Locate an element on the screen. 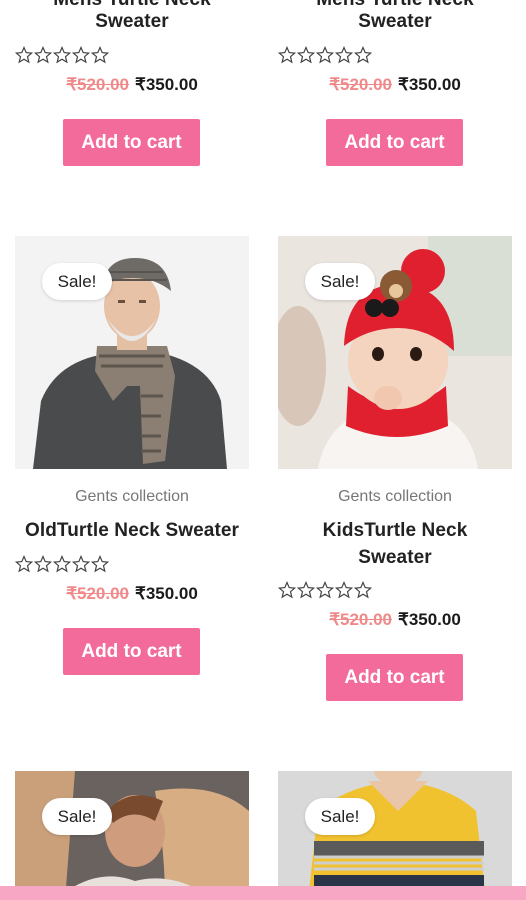 The width and height of the screenshot is (526, 900). product-title-line1: KidsTurtle Neck is located at coordinates (395, 530).